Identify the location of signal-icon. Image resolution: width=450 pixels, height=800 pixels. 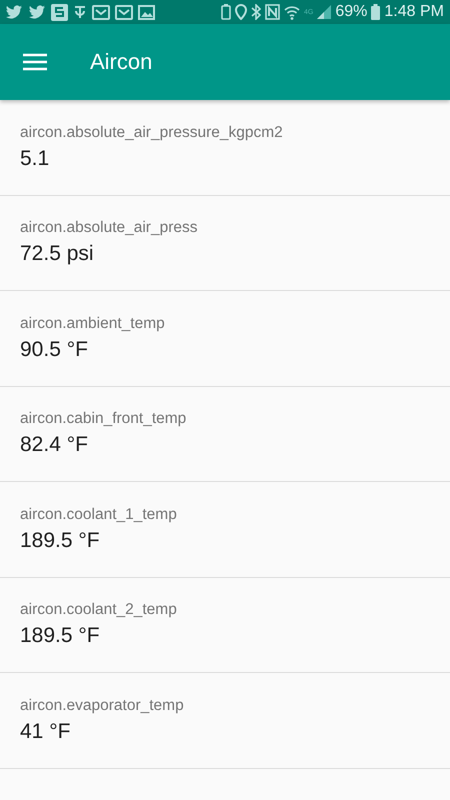
(324, 12).